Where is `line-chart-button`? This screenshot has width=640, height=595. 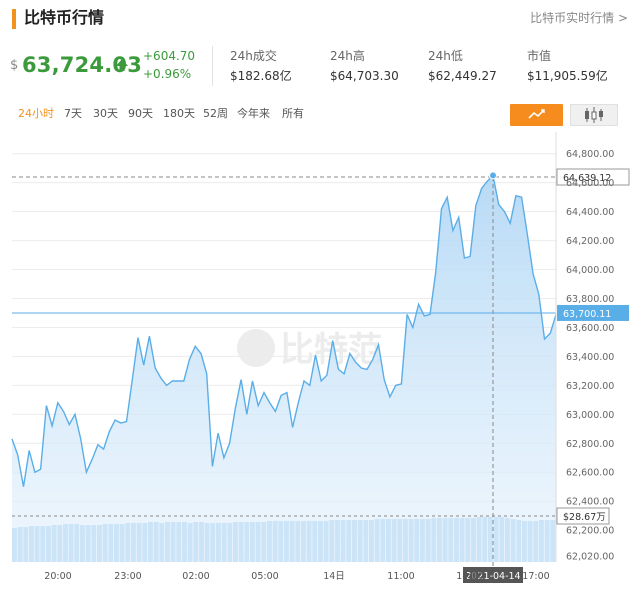 line-chart-button is located at coordinates (536, 115).